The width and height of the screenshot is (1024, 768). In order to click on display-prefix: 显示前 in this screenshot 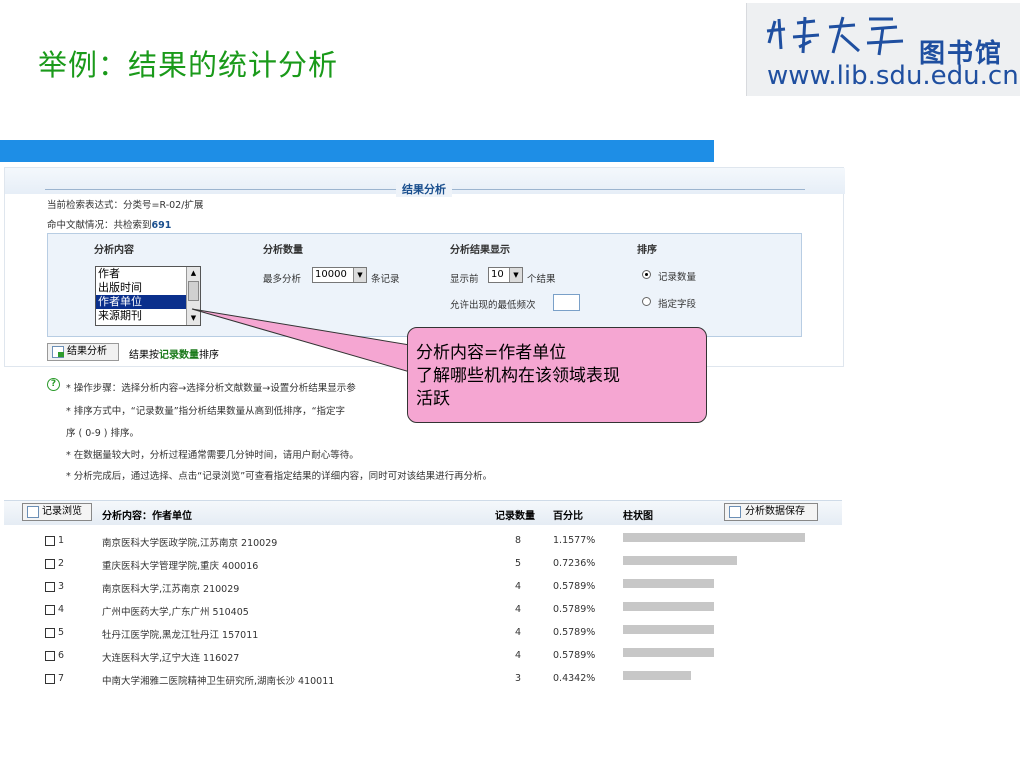, I will do `click(464, 279)`.